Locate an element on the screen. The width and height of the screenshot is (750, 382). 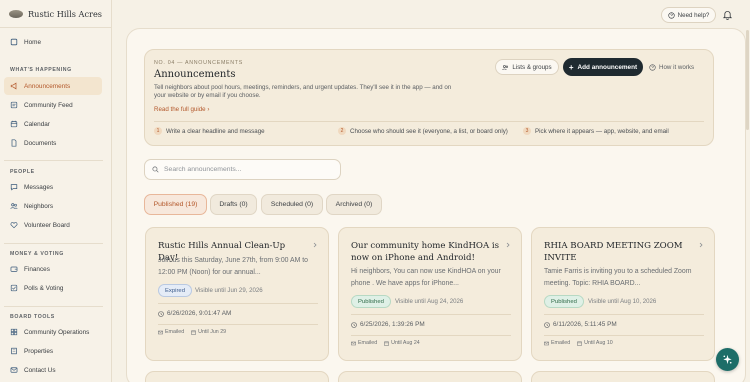
chat-icon is located at coordinates (14, 187).